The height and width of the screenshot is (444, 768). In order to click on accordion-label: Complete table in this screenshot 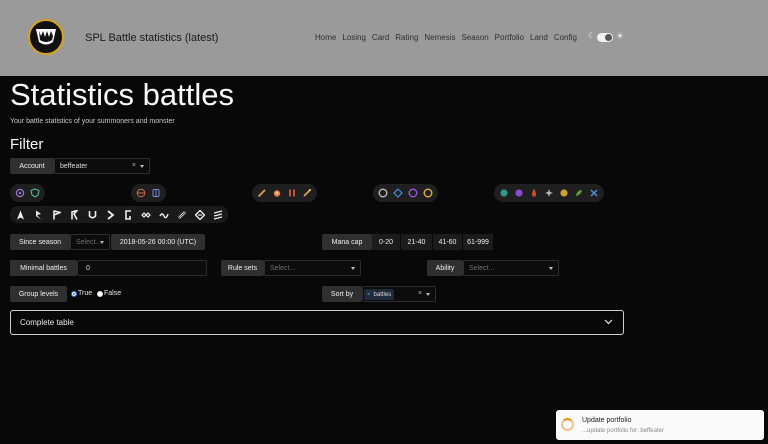, I will do `click(47, 322)`.